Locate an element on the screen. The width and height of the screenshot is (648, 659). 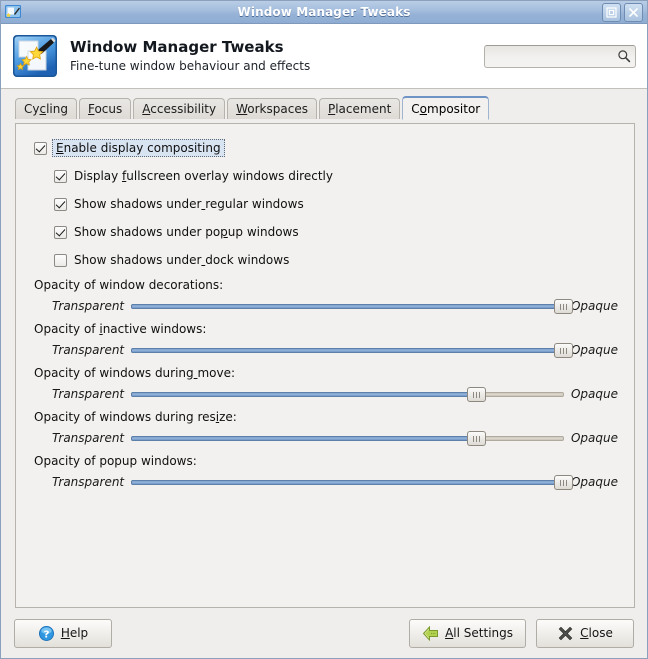
button-bar: ? Help All Settings Close is located at coordinates (324, 633).